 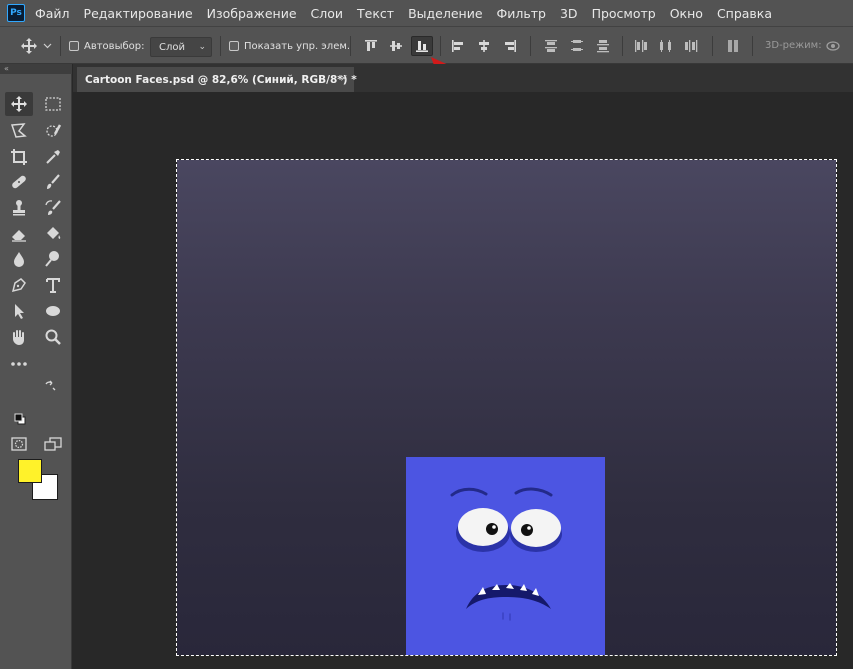 I want to click on crop-tool, so click(x=19, y=157).